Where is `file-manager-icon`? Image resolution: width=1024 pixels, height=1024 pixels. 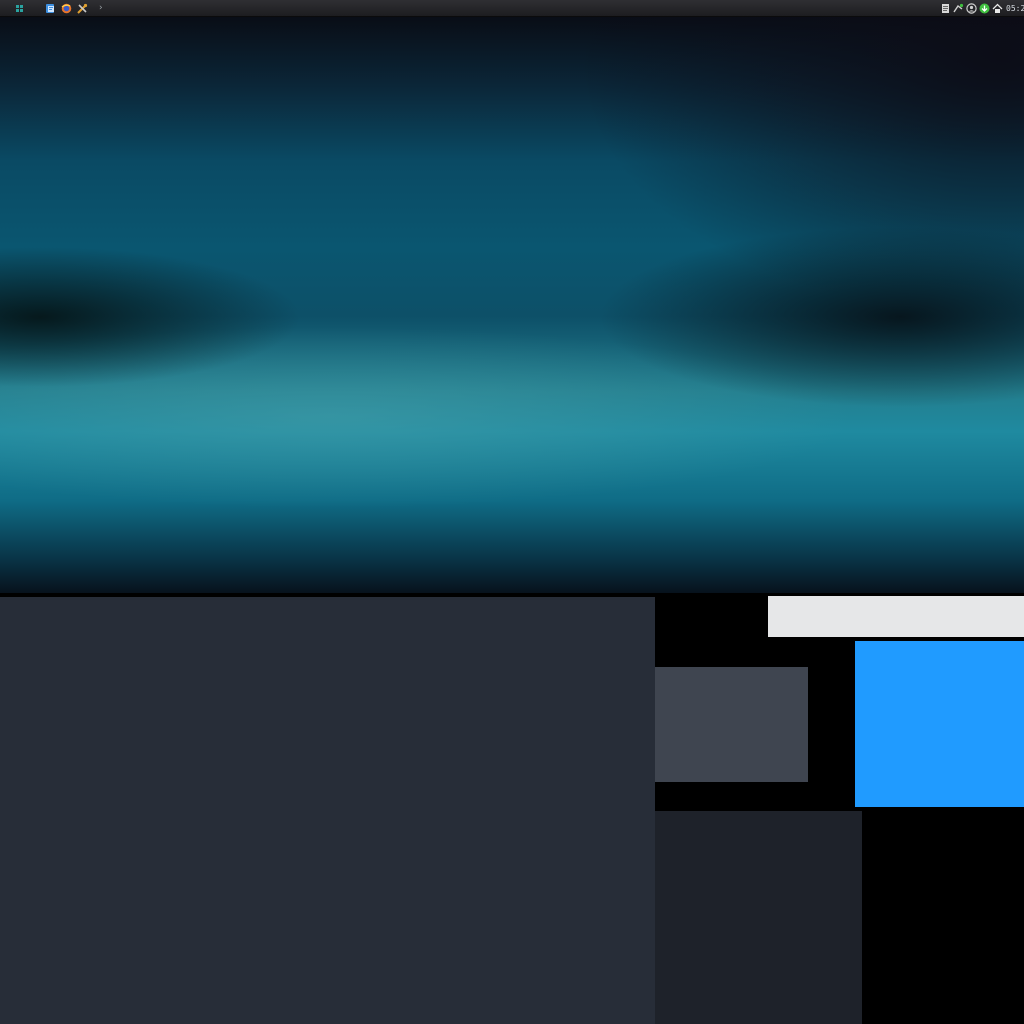
file-manager-icon is located at coordinates (50, 8).